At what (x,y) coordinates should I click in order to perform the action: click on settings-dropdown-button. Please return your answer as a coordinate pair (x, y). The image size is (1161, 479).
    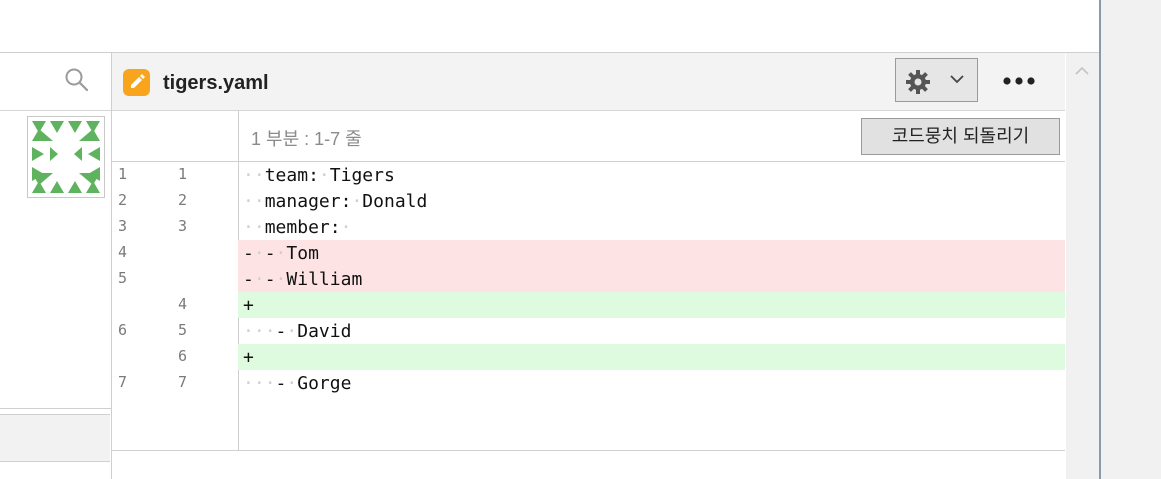
    Looking at the image, I should click on (936, 80).